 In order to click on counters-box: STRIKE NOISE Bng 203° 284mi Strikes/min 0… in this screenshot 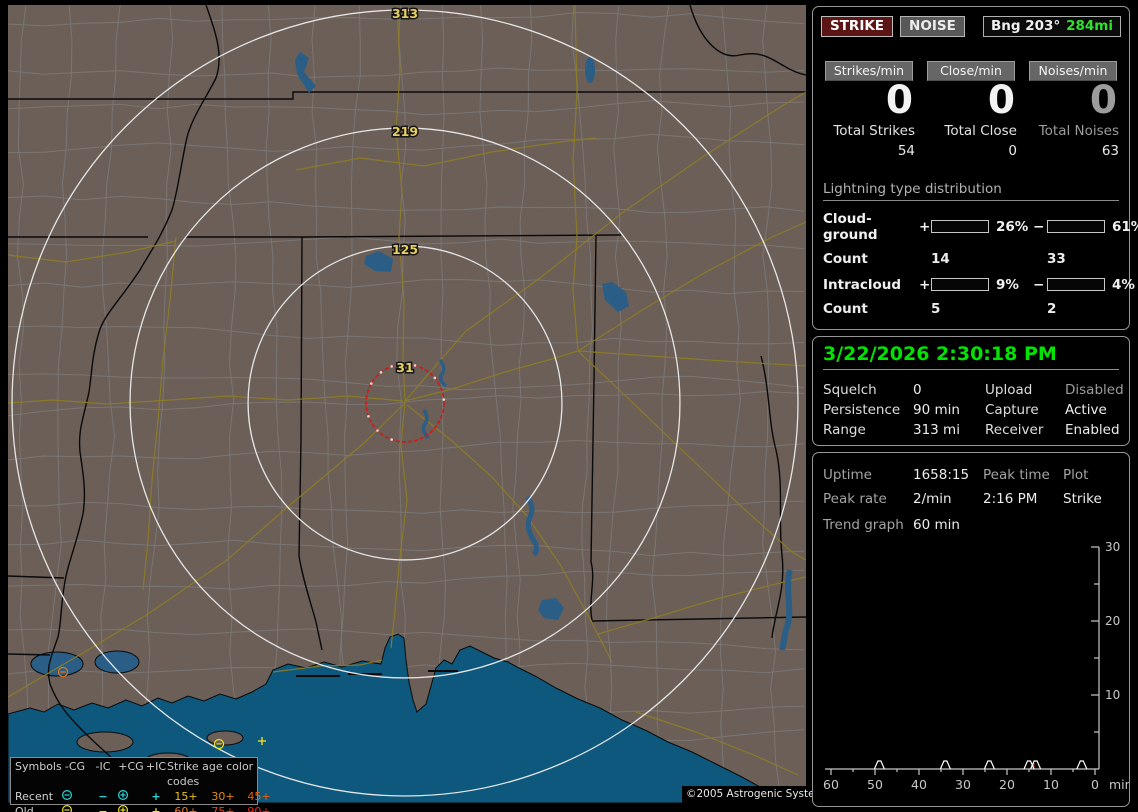, I will do `click(975, 168)`.